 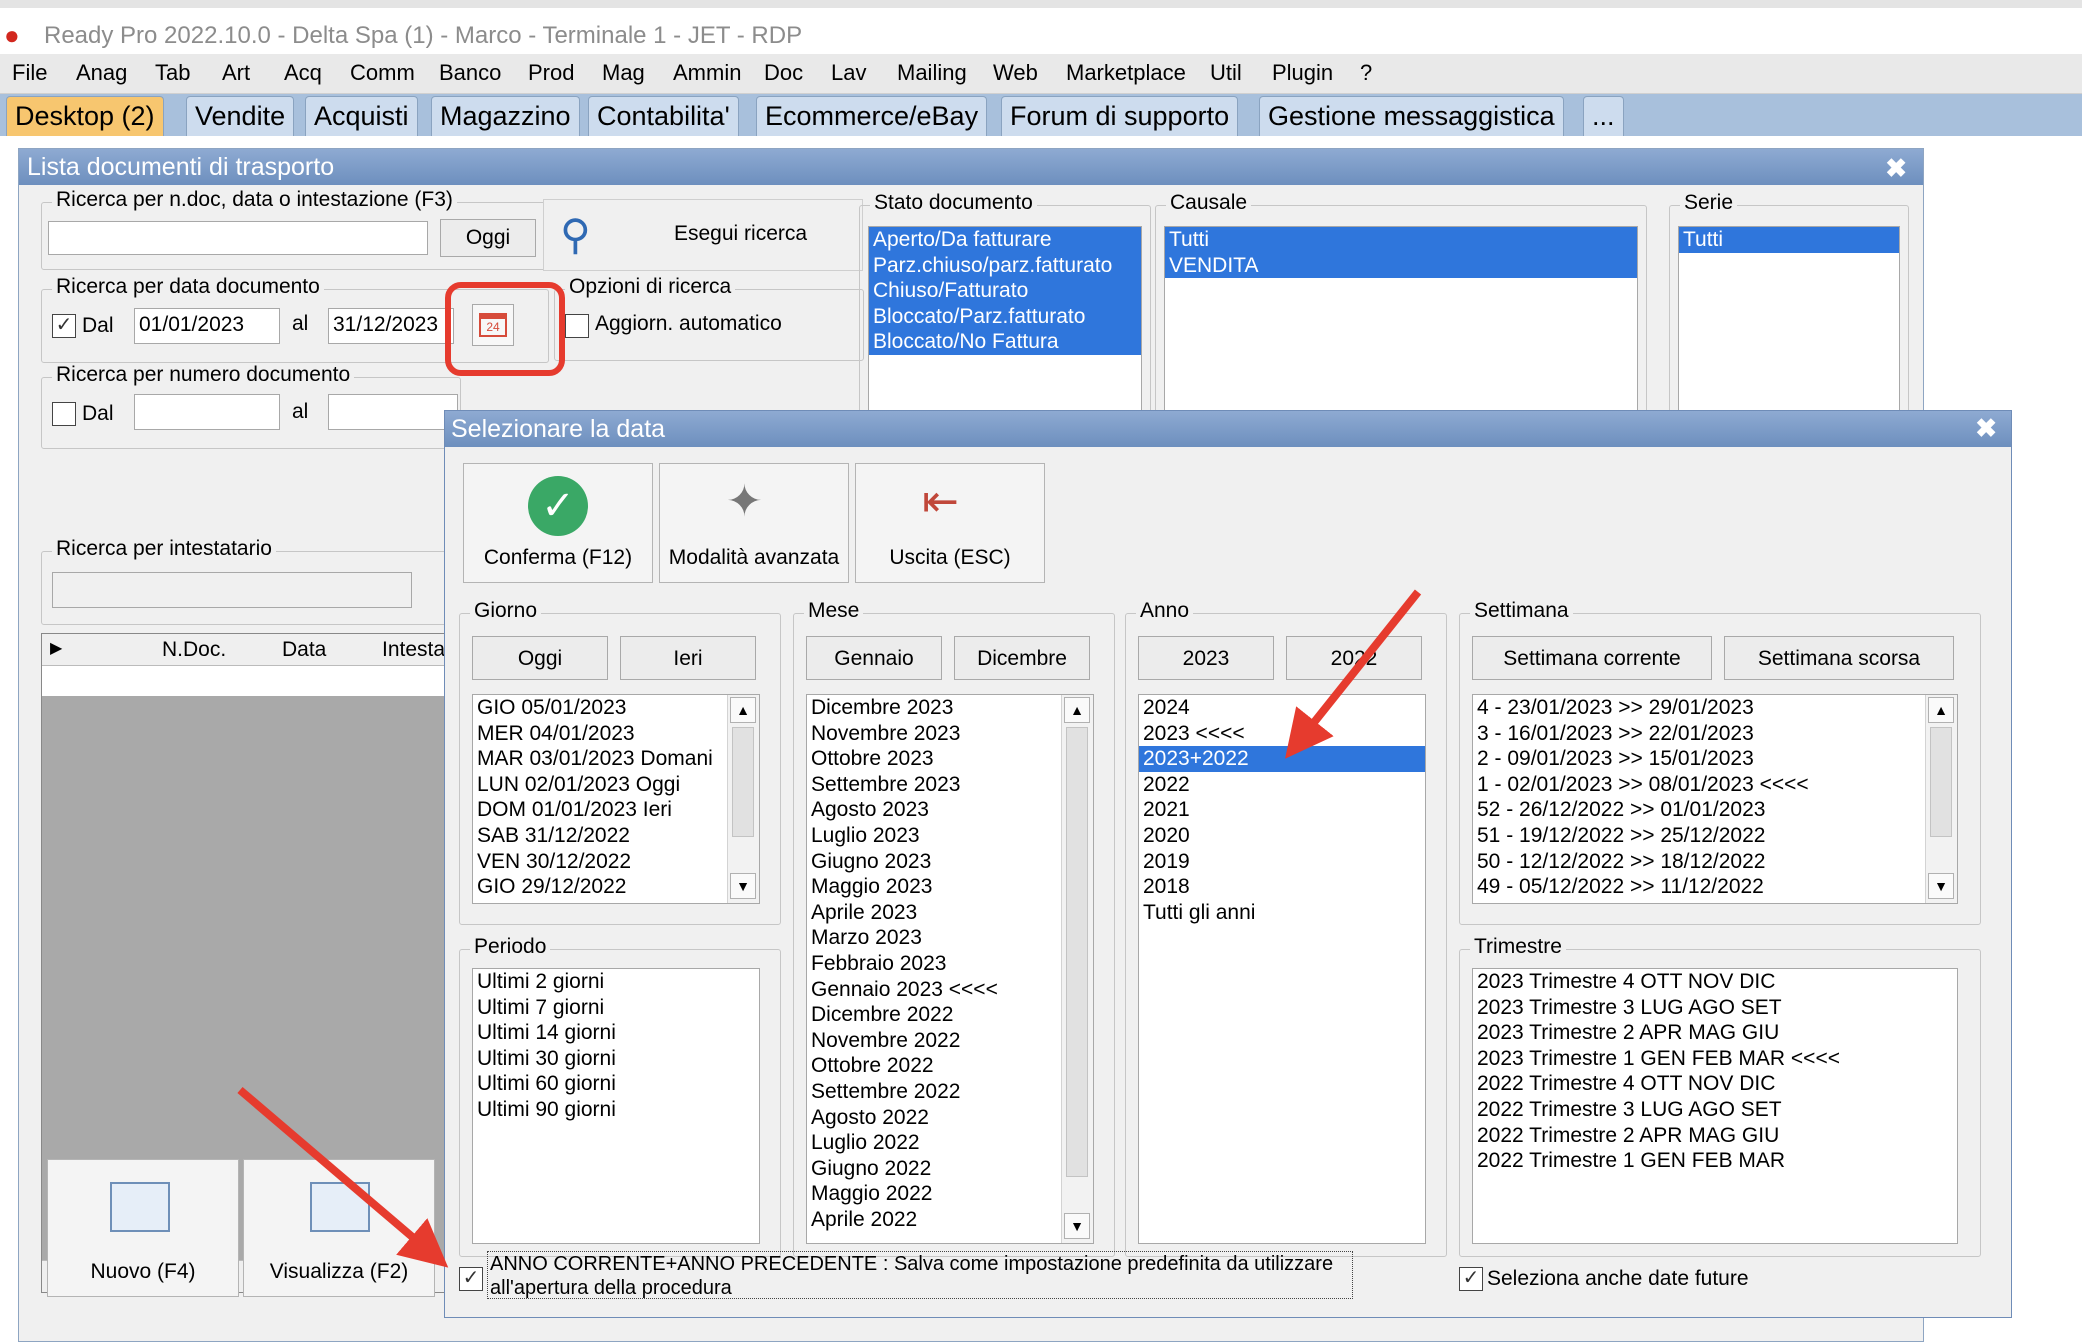 What do you see at coordinates (343, 1177) in the screenshot?
I see `annotation-arrow-checkbox` at bounding box center [343, 1177].